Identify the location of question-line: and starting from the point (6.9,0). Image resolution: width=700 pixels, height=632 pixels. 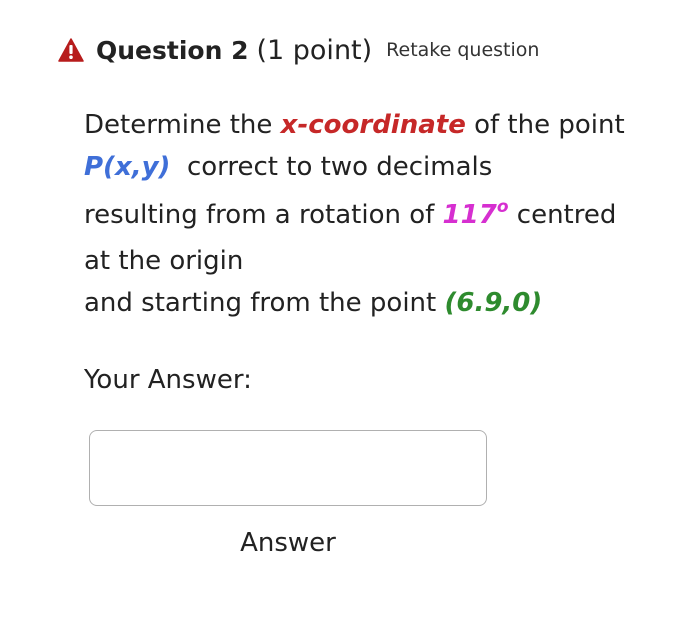
(379, 311).